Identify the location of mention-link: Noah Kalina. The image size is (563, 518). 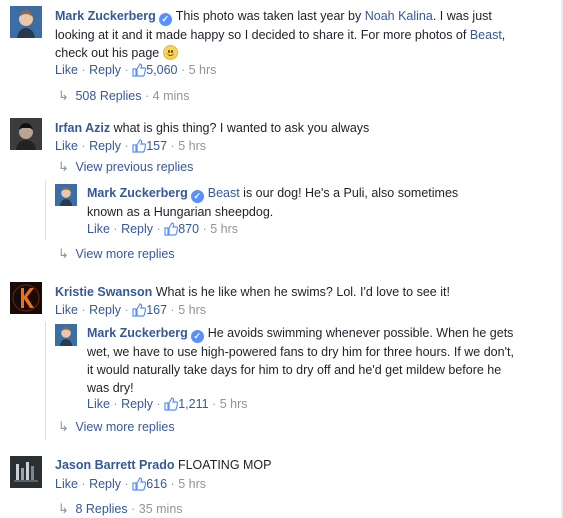
(399, 16).